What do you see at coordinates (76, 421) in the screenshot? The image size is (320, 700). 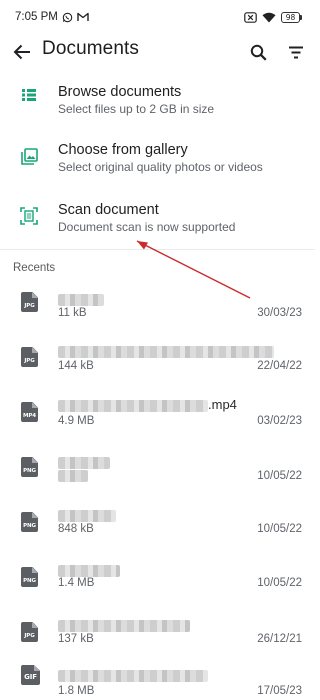 I see `file-size: 4.9 MB` at bounding box center [76, 421].